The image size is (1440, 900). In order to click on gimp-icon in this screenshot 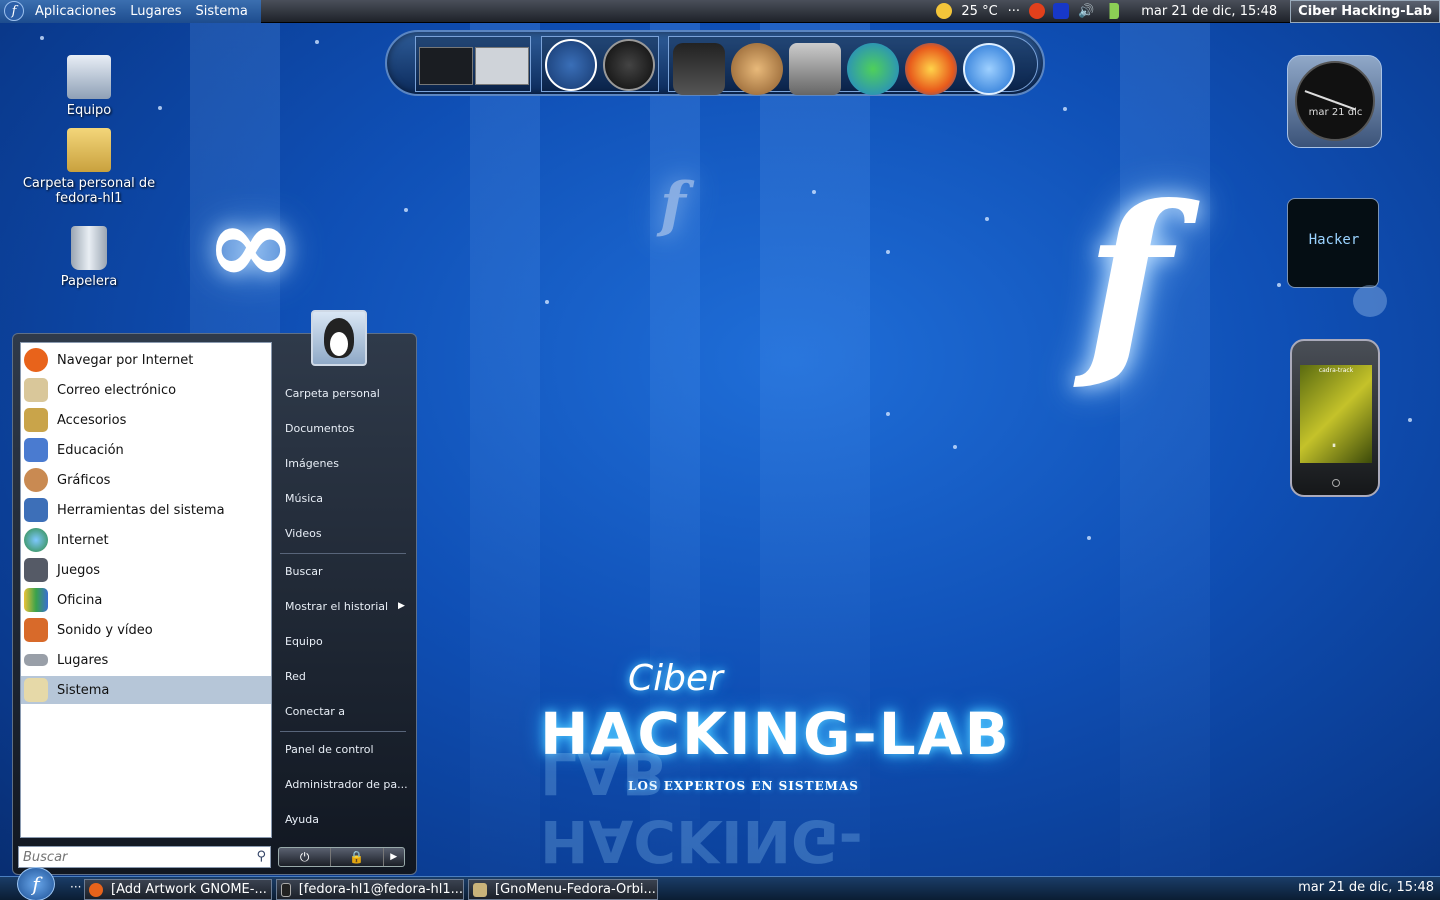, I will do `click(757, 69)`.